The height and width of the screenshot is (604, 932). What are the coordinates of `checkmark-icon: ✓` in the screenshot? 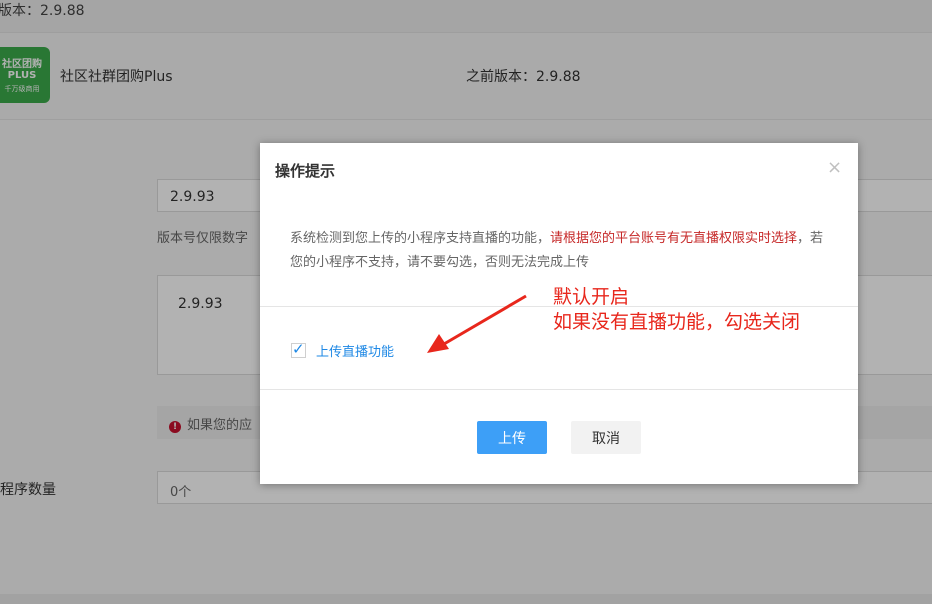 It's located at (298, 349).